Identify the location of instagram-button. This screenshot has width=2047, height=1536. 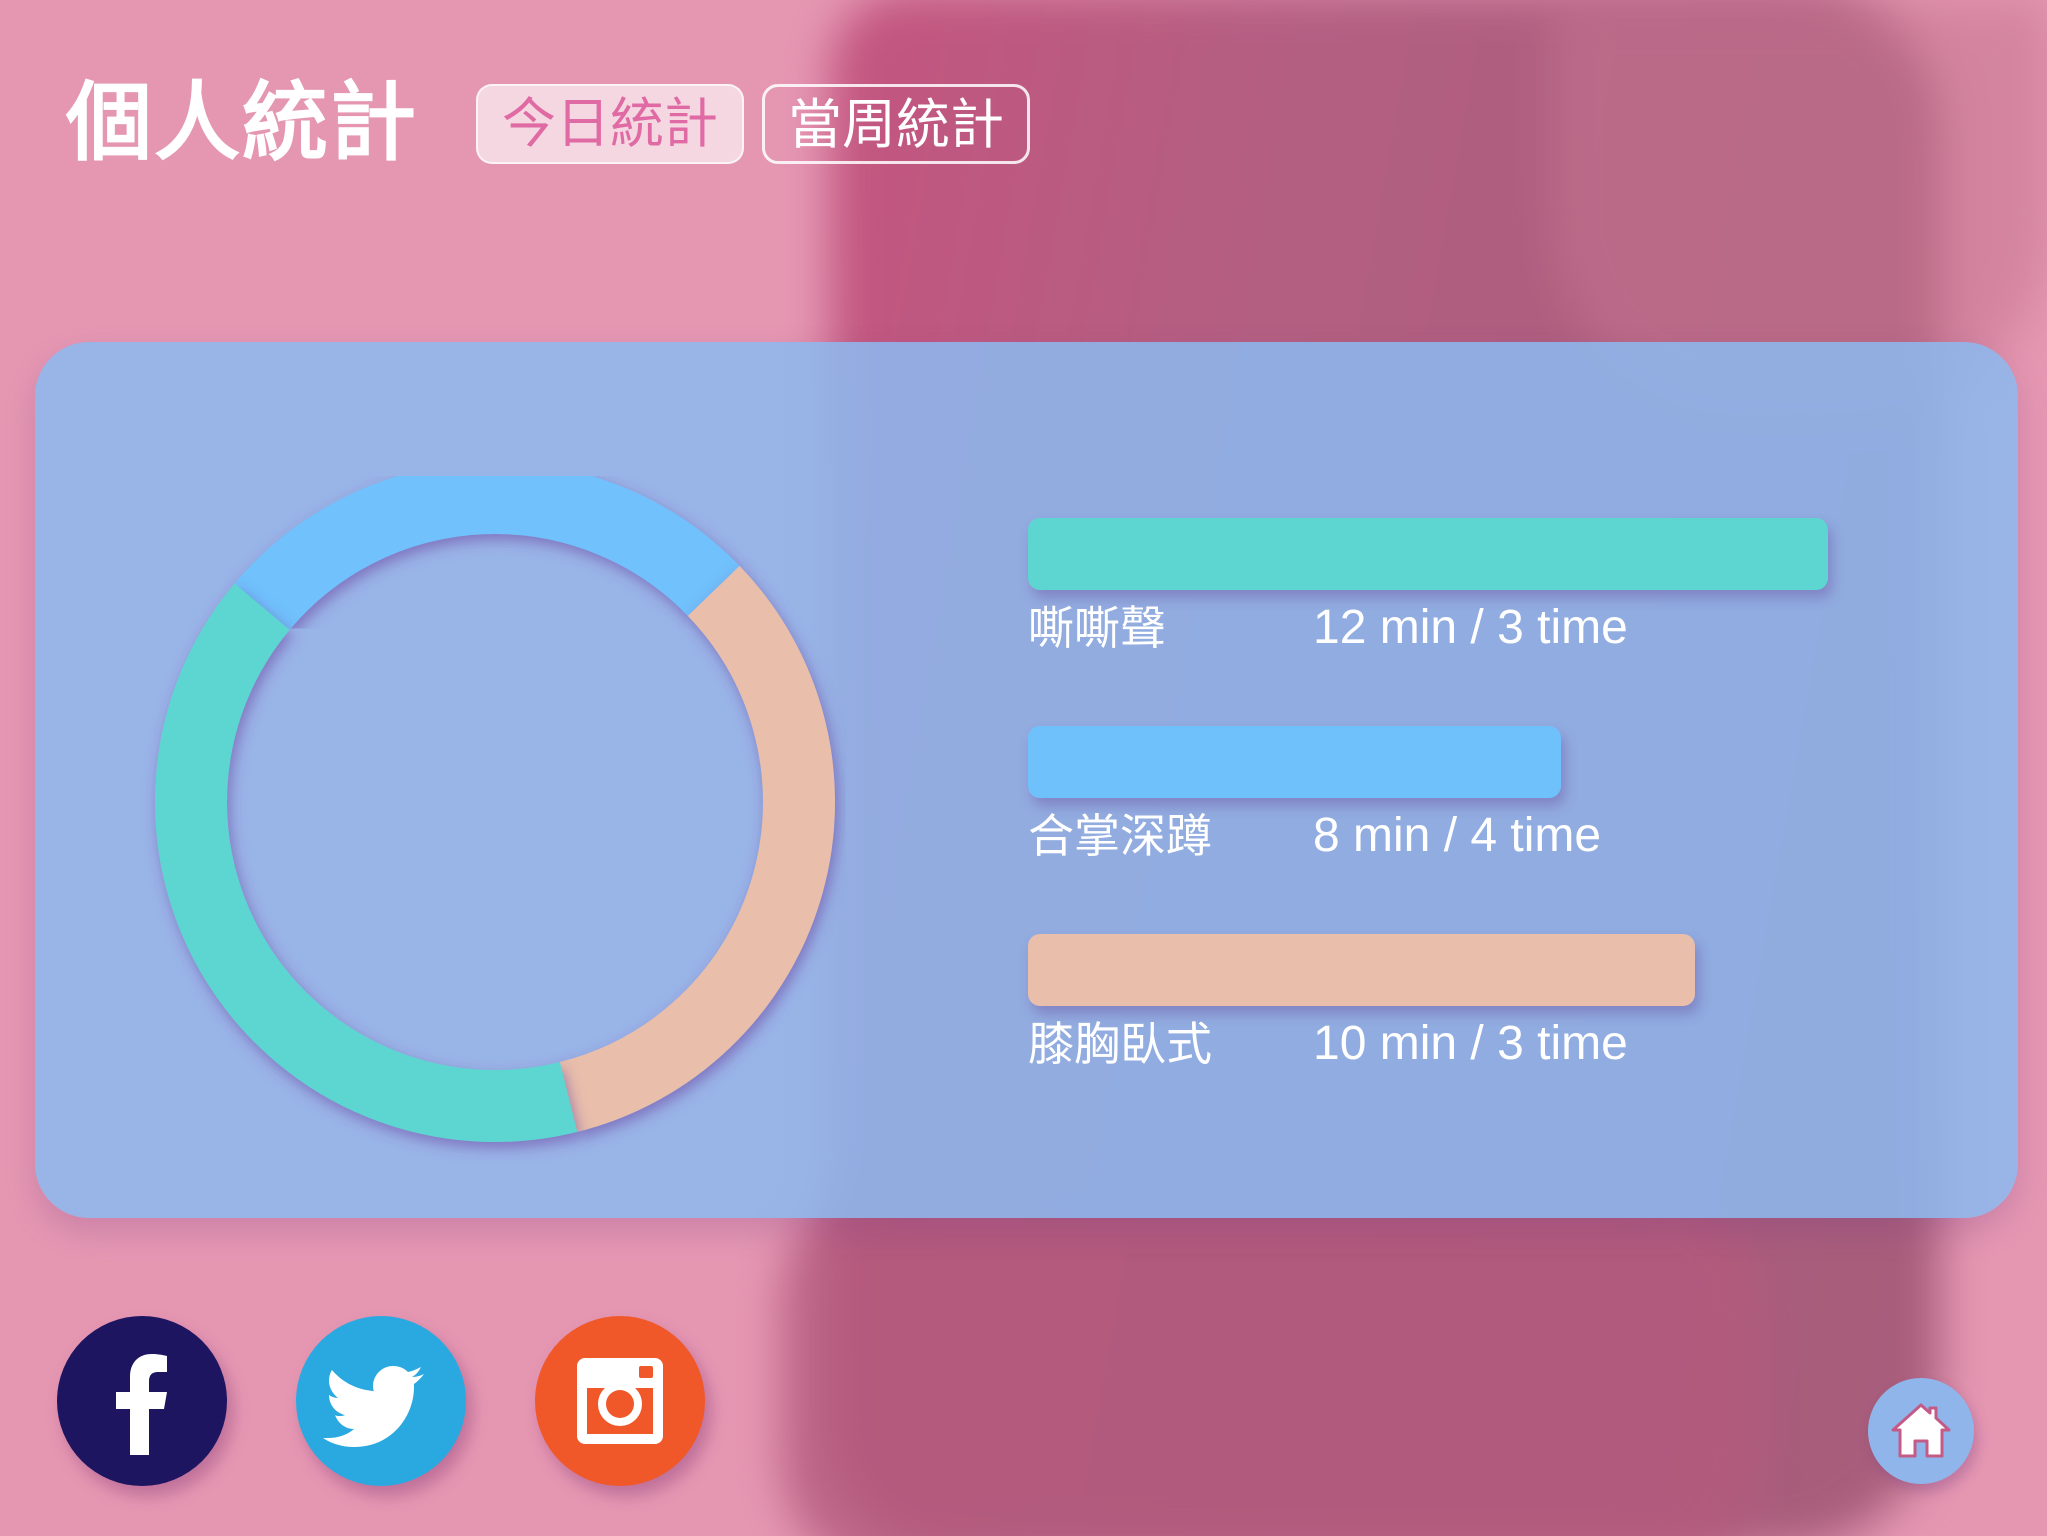
(620, 1401).